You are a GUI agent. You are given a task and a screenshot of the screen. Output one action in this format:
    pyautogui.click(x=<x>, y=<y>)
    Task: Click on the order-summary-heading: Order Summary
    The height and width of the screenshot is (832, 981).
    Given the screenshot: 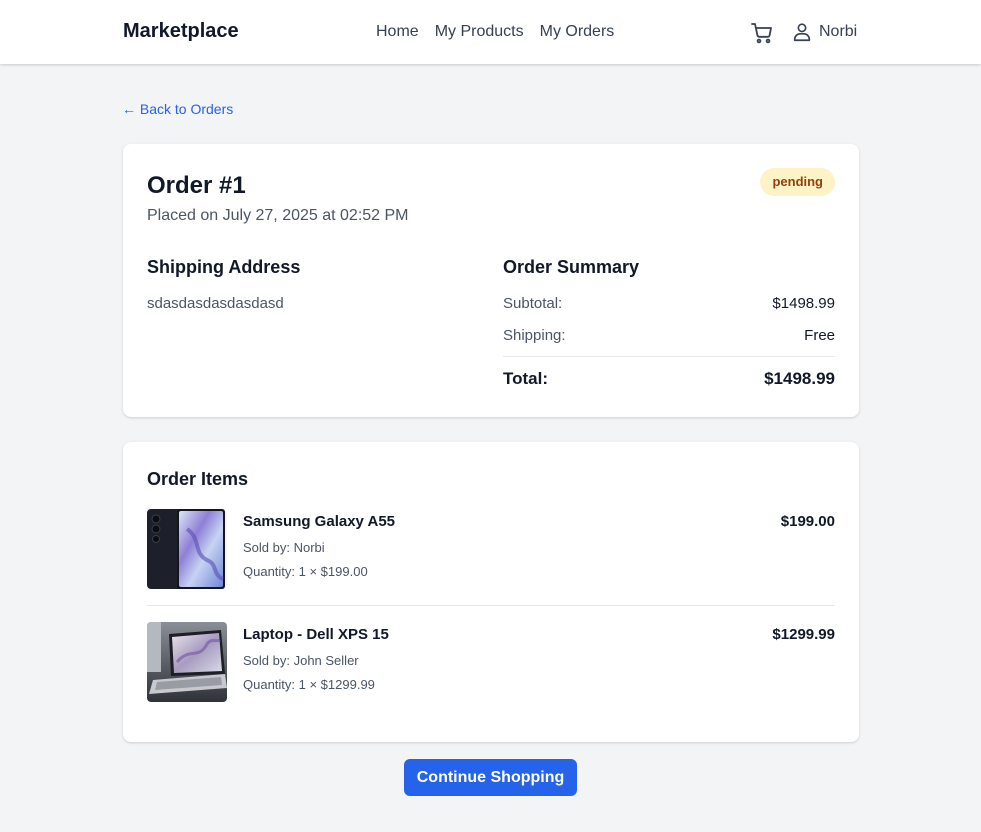 What is the action you would take?
    pyautogui.click(x=571, y=267)
    